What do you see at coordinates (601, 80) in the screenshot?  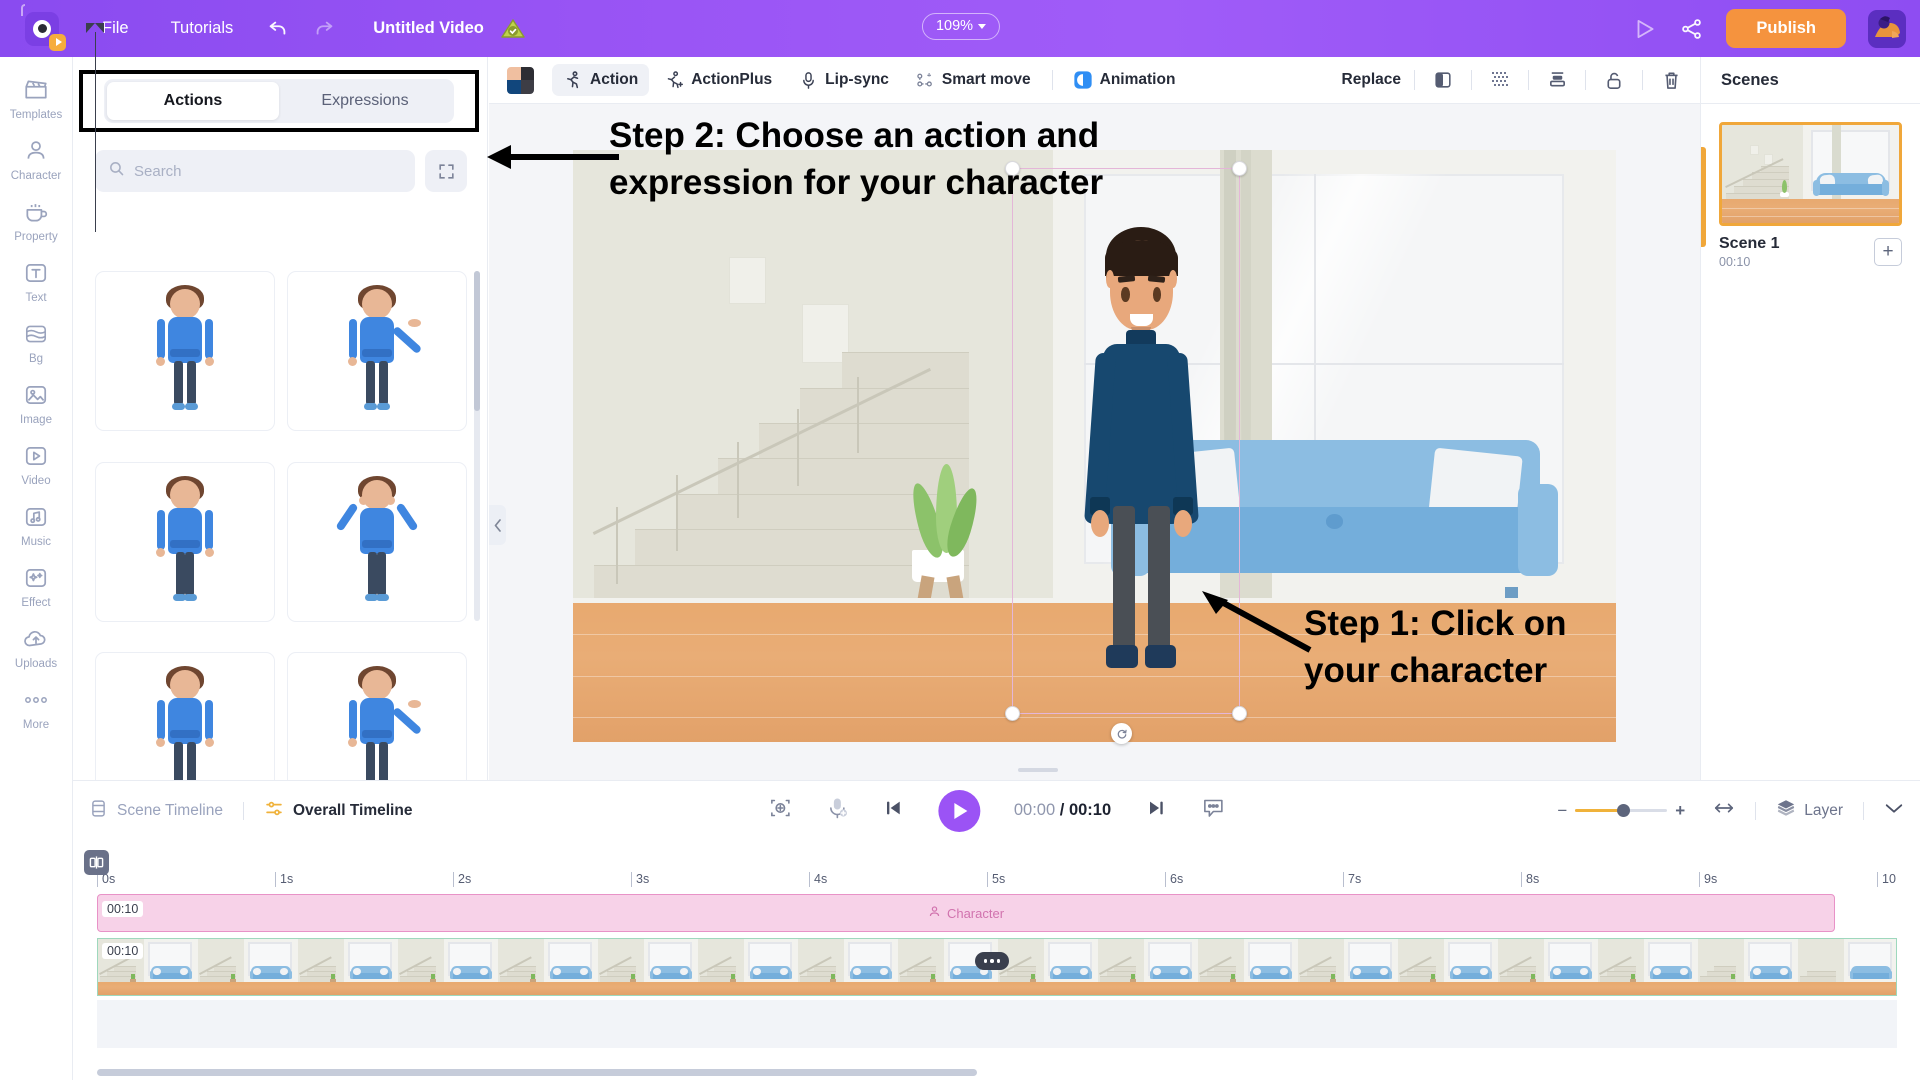 I see `tool-action: Action` at bounding box center [601, 80].